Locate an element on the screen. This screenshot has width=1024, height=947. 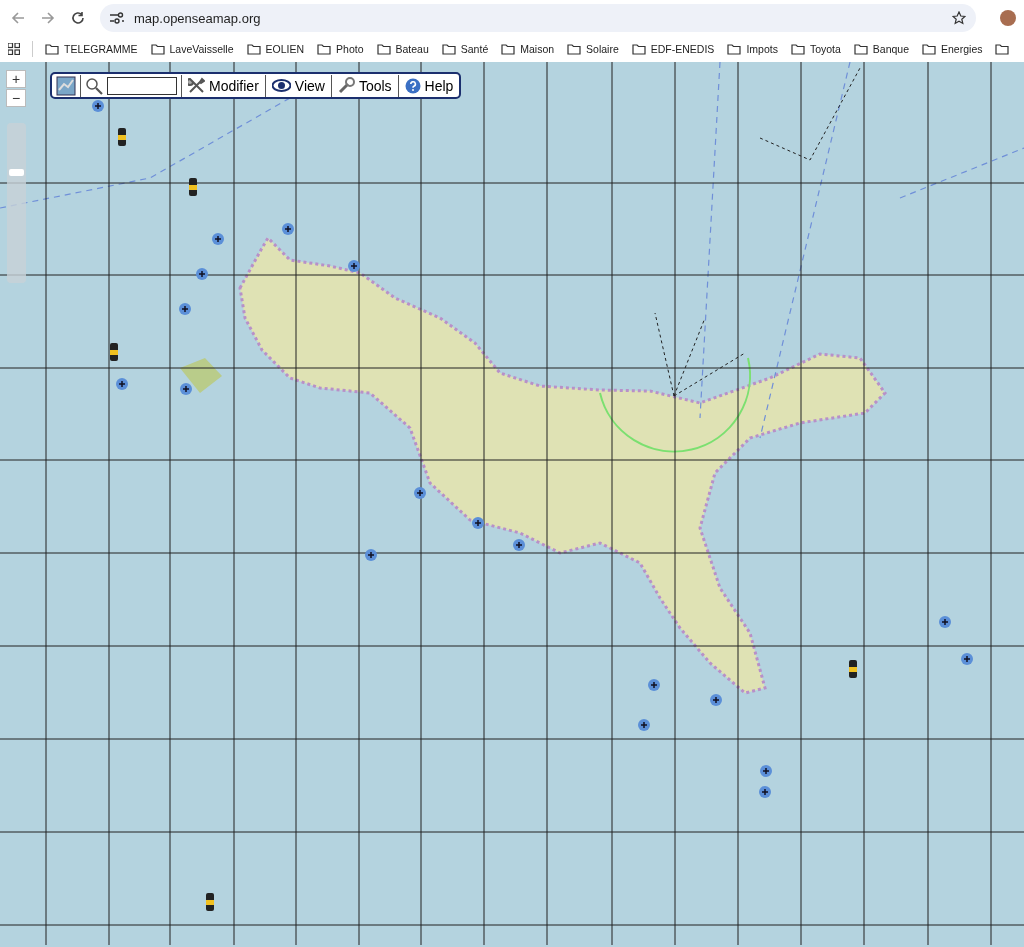
zoom-in-button: + is located at coordinates (16, 79).